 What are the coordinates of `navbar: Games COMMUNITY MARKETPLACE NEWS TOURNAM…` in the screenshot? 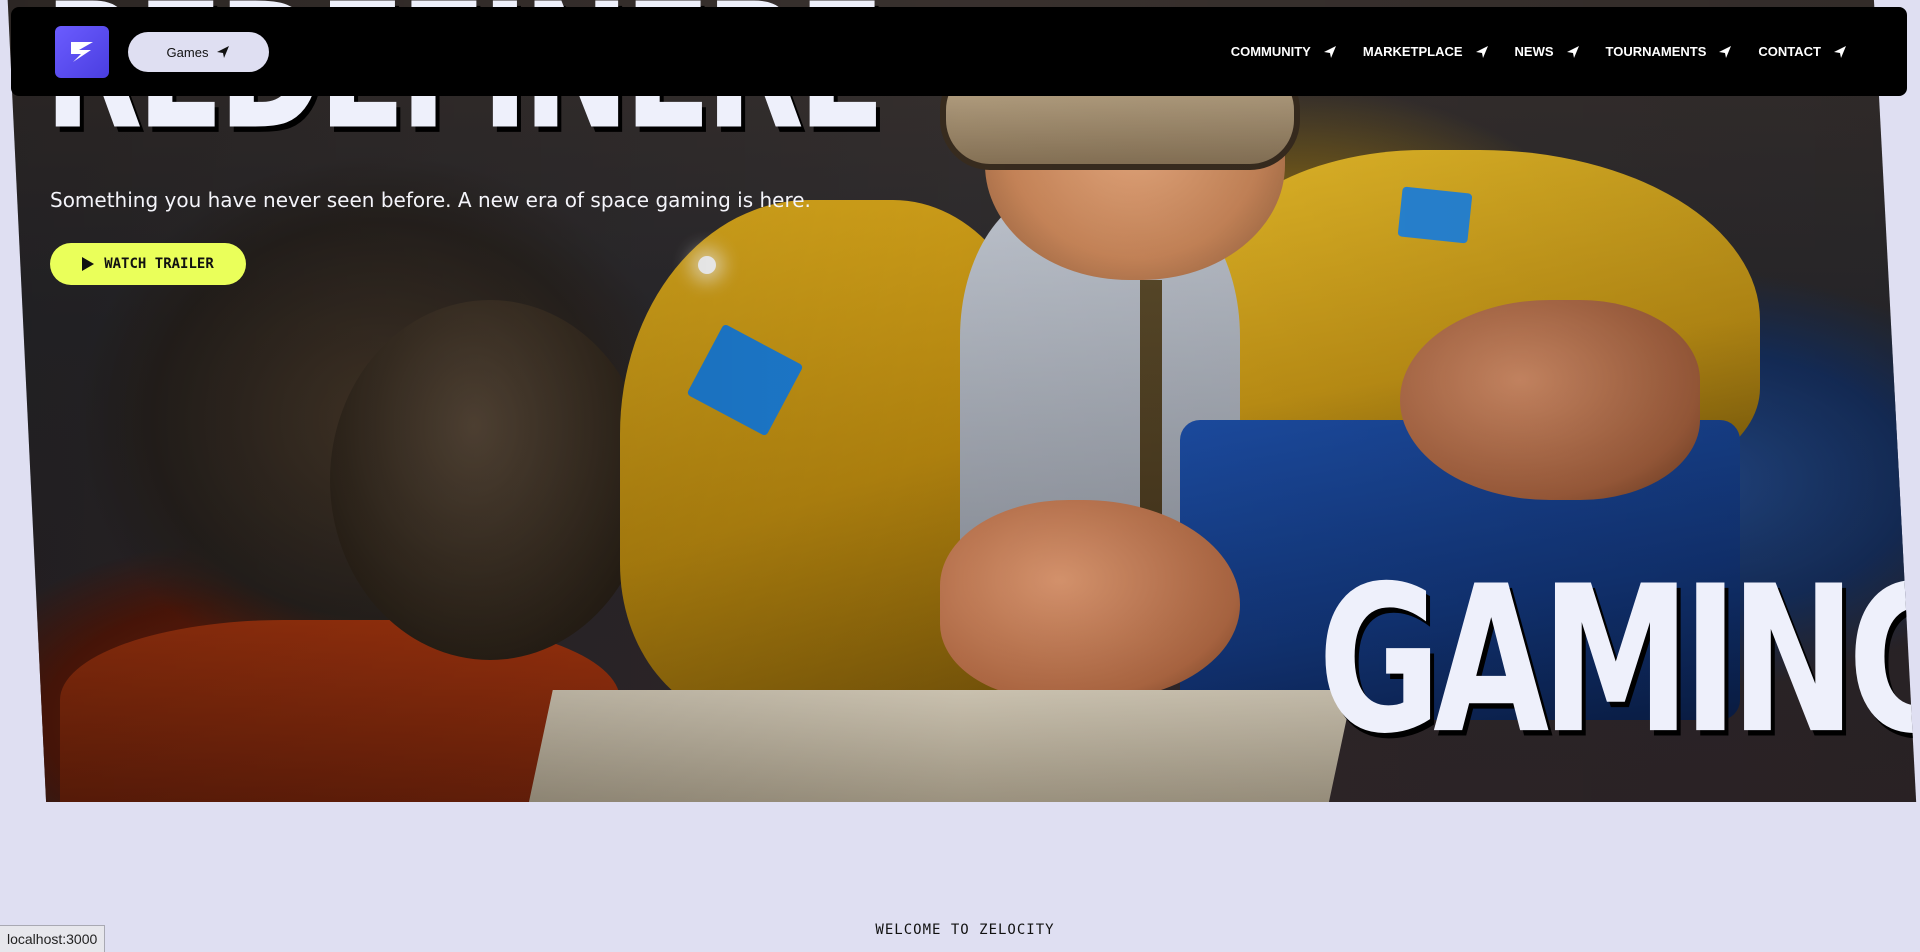 It's located at (959, 51).